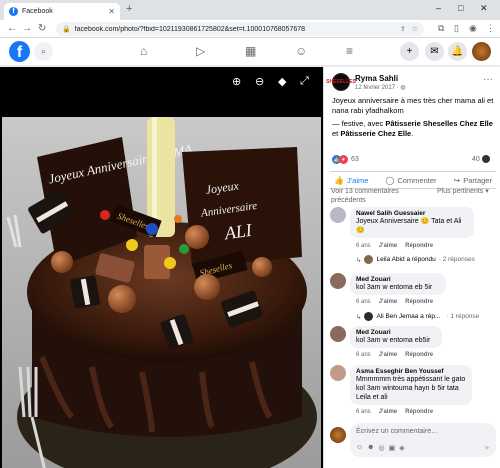 This screenshot has width=500, height=468. I want to click on back-icon: ←, so click(12, 28).